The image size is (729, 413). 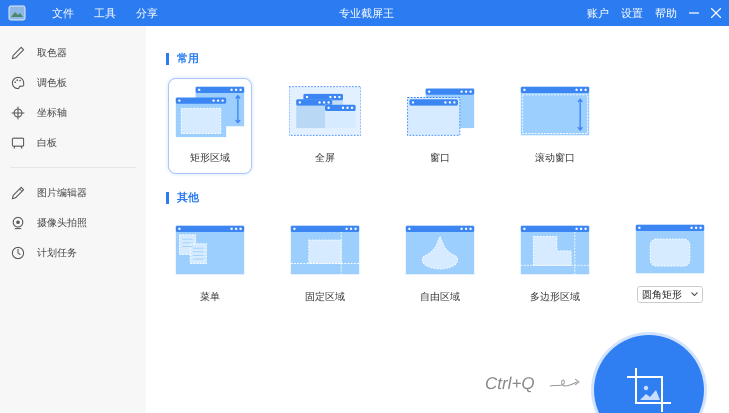 I want to click on sidebar-item: 摄像头拍照, so click(x=62, y=223).